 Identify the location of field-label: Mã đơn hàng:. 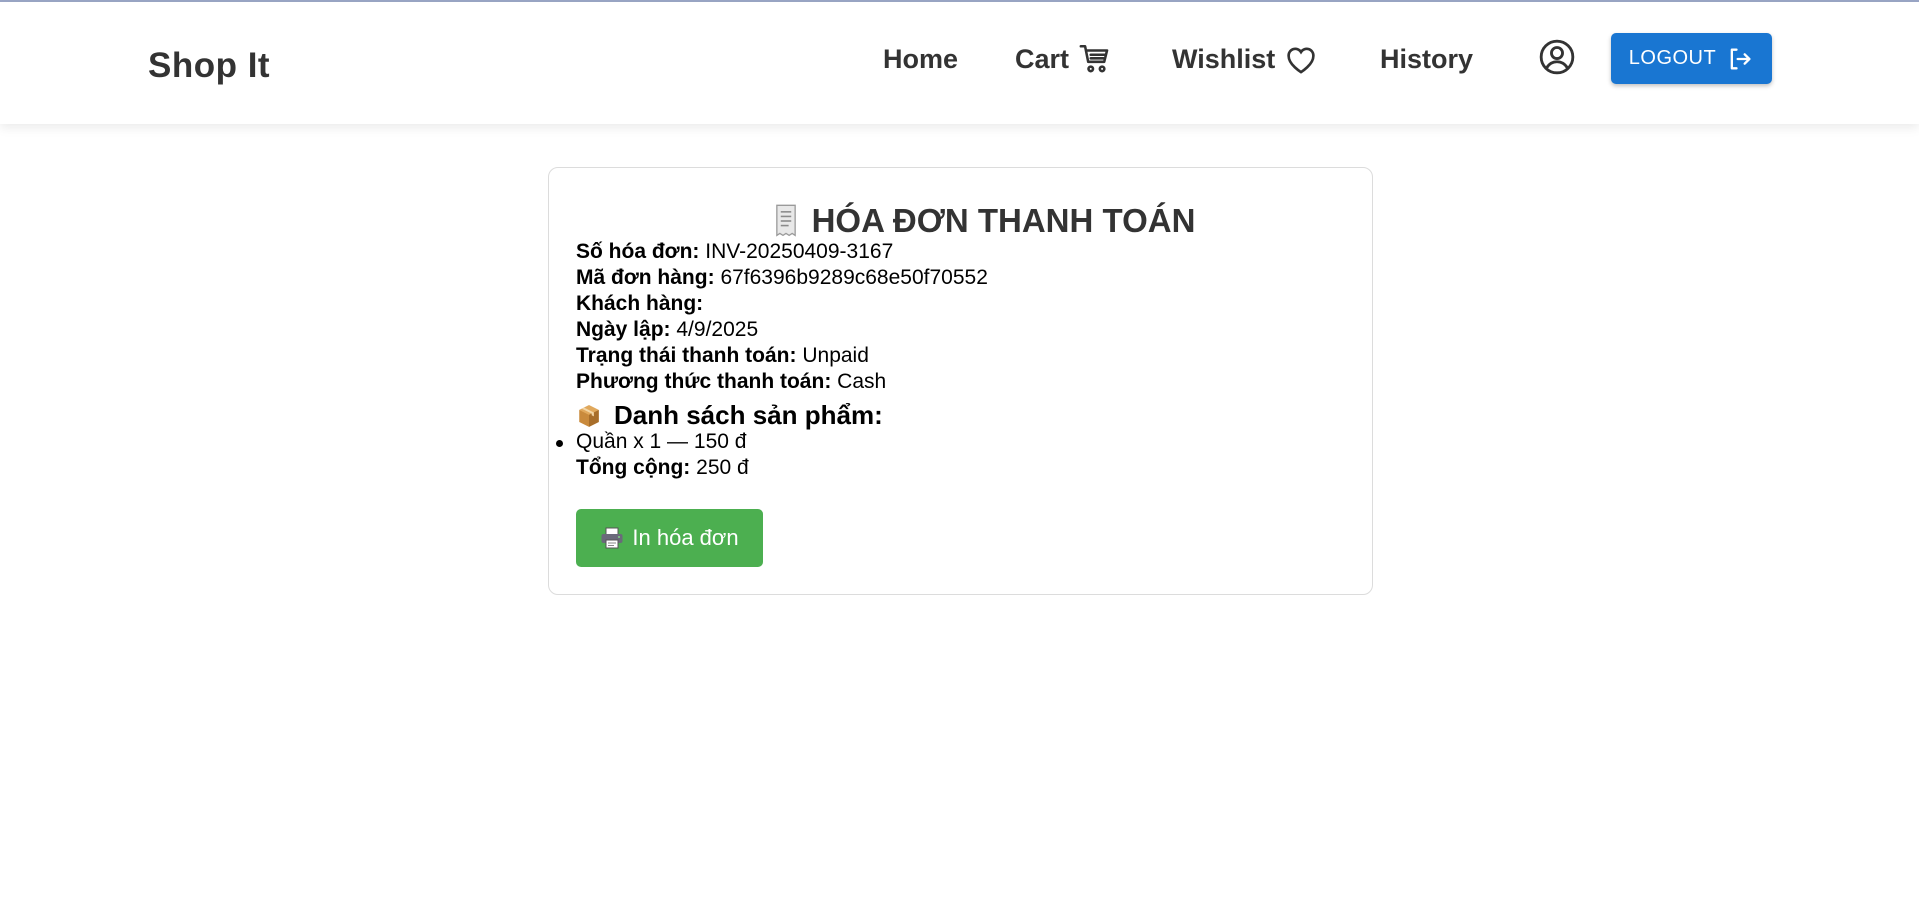
(645, 277).